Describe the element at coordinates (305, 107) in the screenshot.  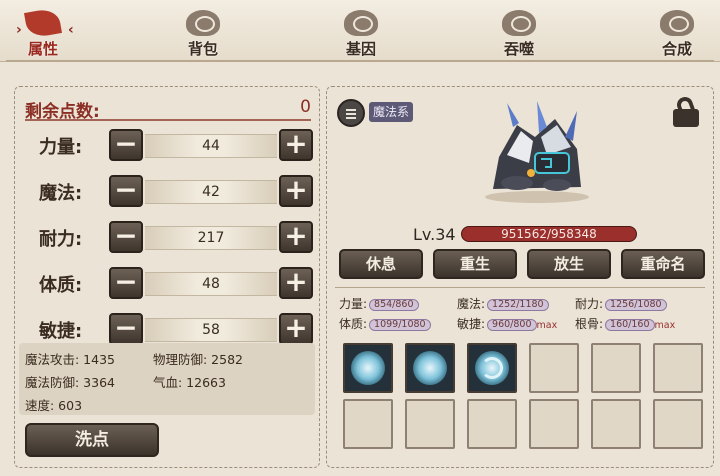
I see `remaining-points-value: 0` at that location.